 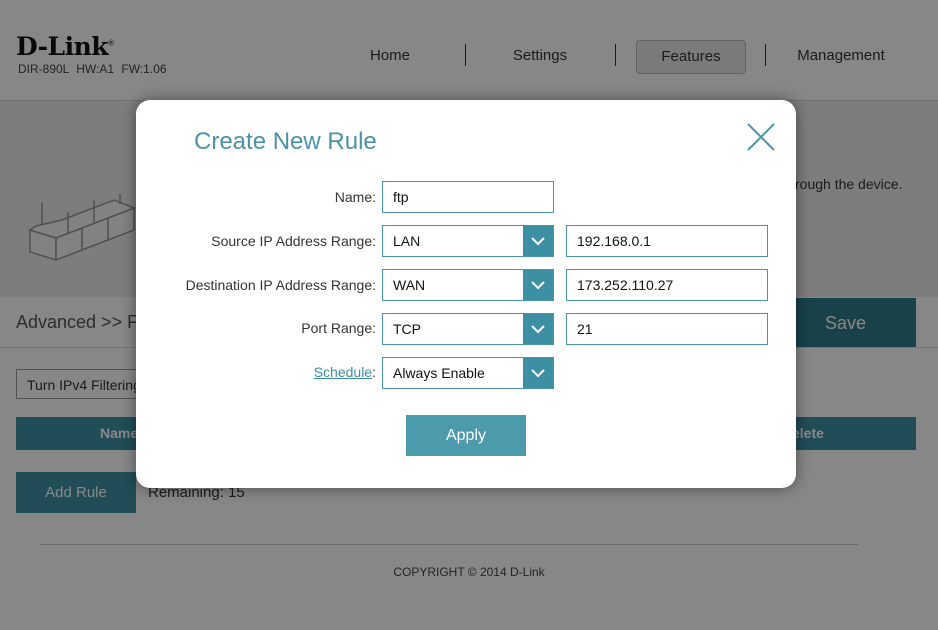 I want to click on name-label: Name:, so click(x=355, y=197).